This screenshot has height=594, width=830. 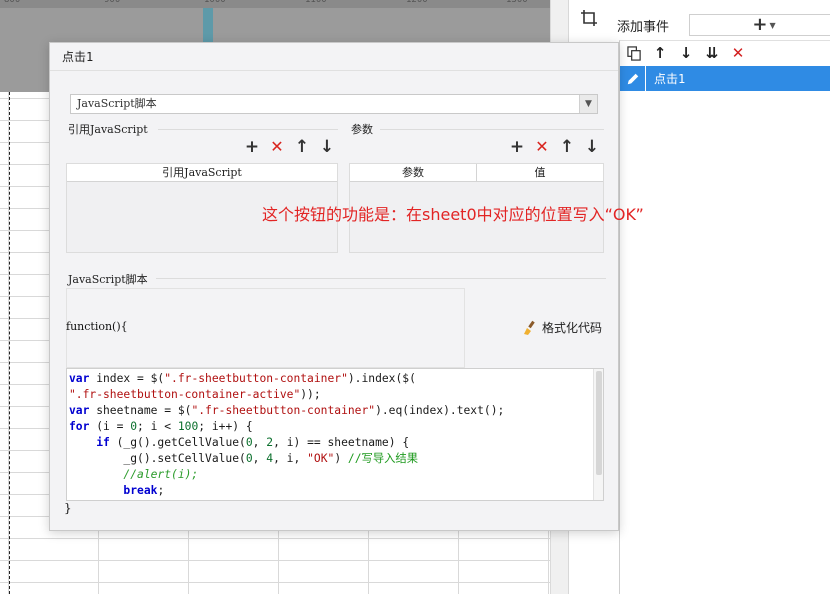 I want to click on horizontal-ruler: 800 900 1000 1100 1200 1300, so click(x=284, y=4).